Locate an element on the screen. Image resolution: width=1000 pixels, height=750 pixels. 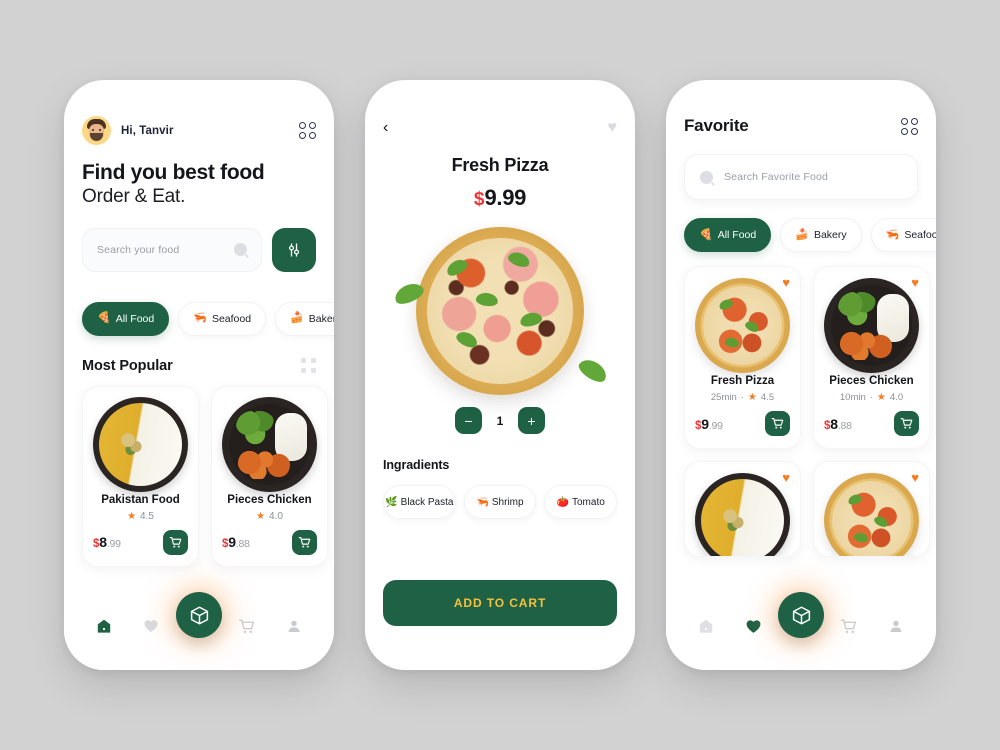
ingredient-tomato: 🍅 Tomato is located at coordinates (581, 502).